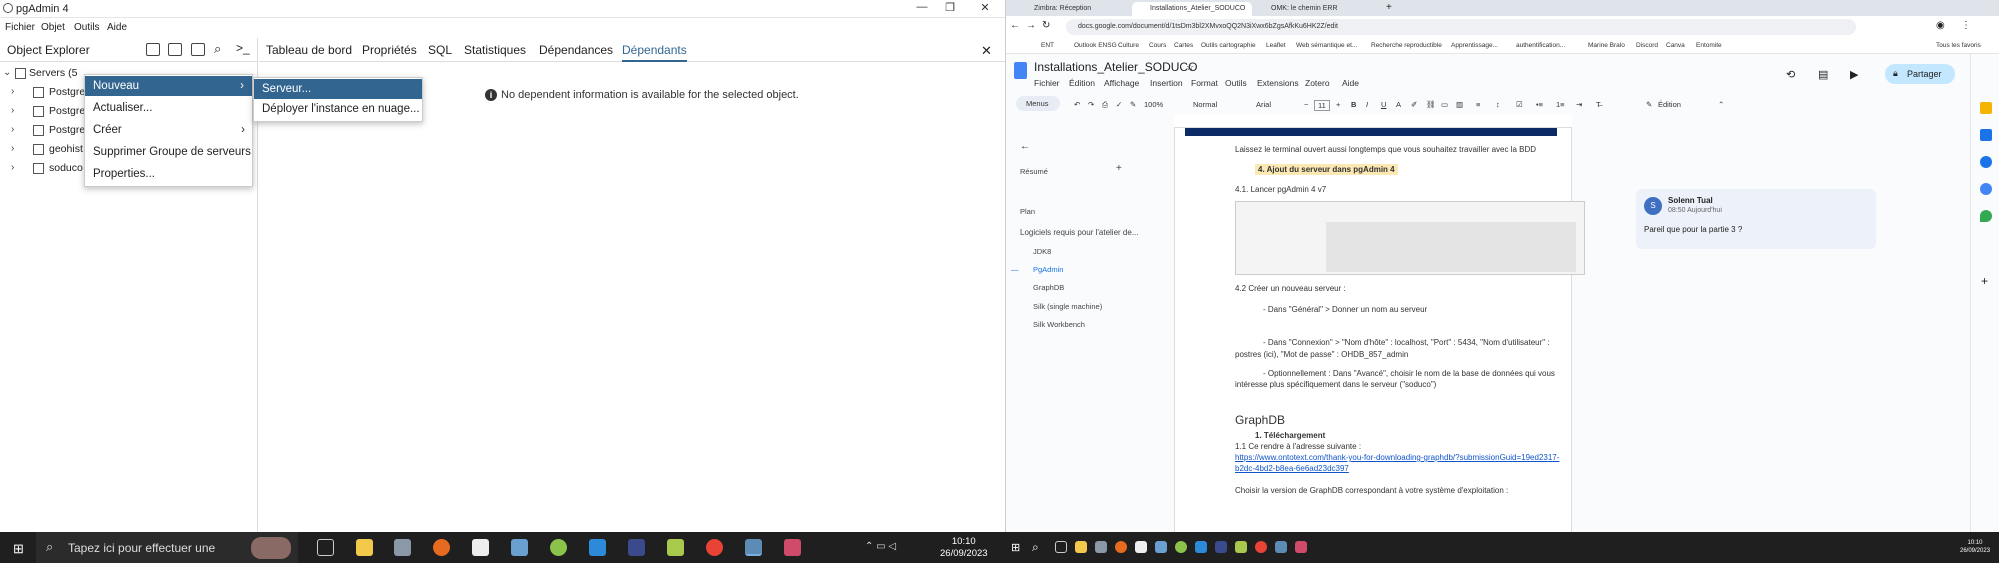  I want to click on docs-menu-item: Édition, so click(1082, 83).